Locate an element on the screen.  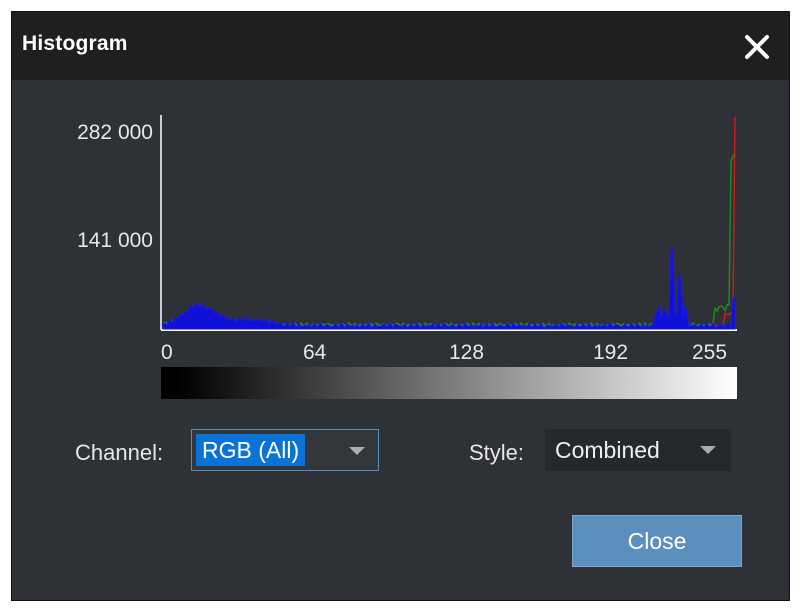
style-select: Combined is located at coordinates (638, 450).